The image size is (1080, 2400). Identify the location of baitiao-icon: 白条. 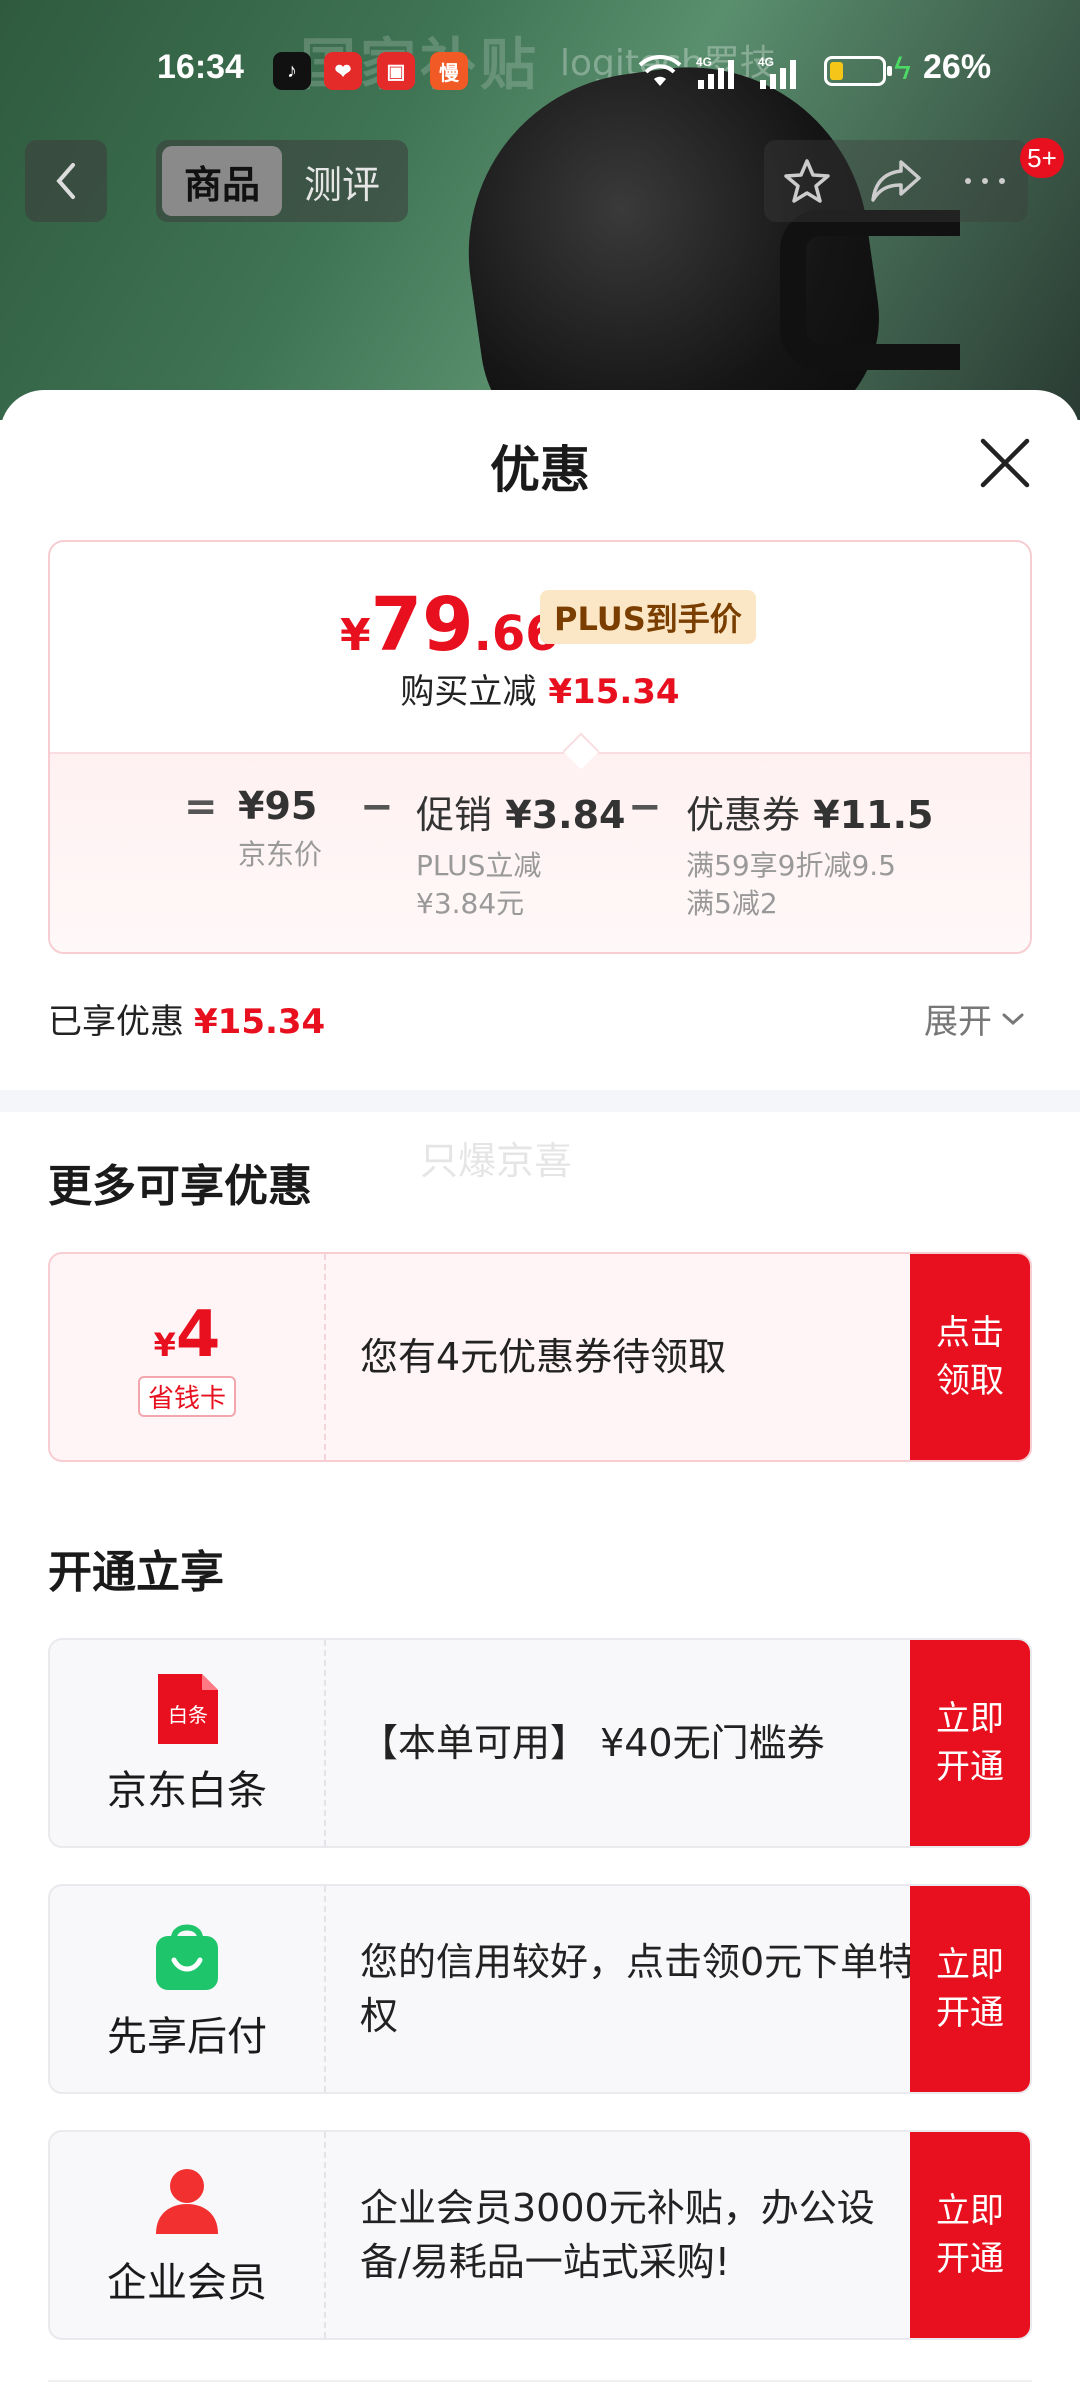
(188, 1709).